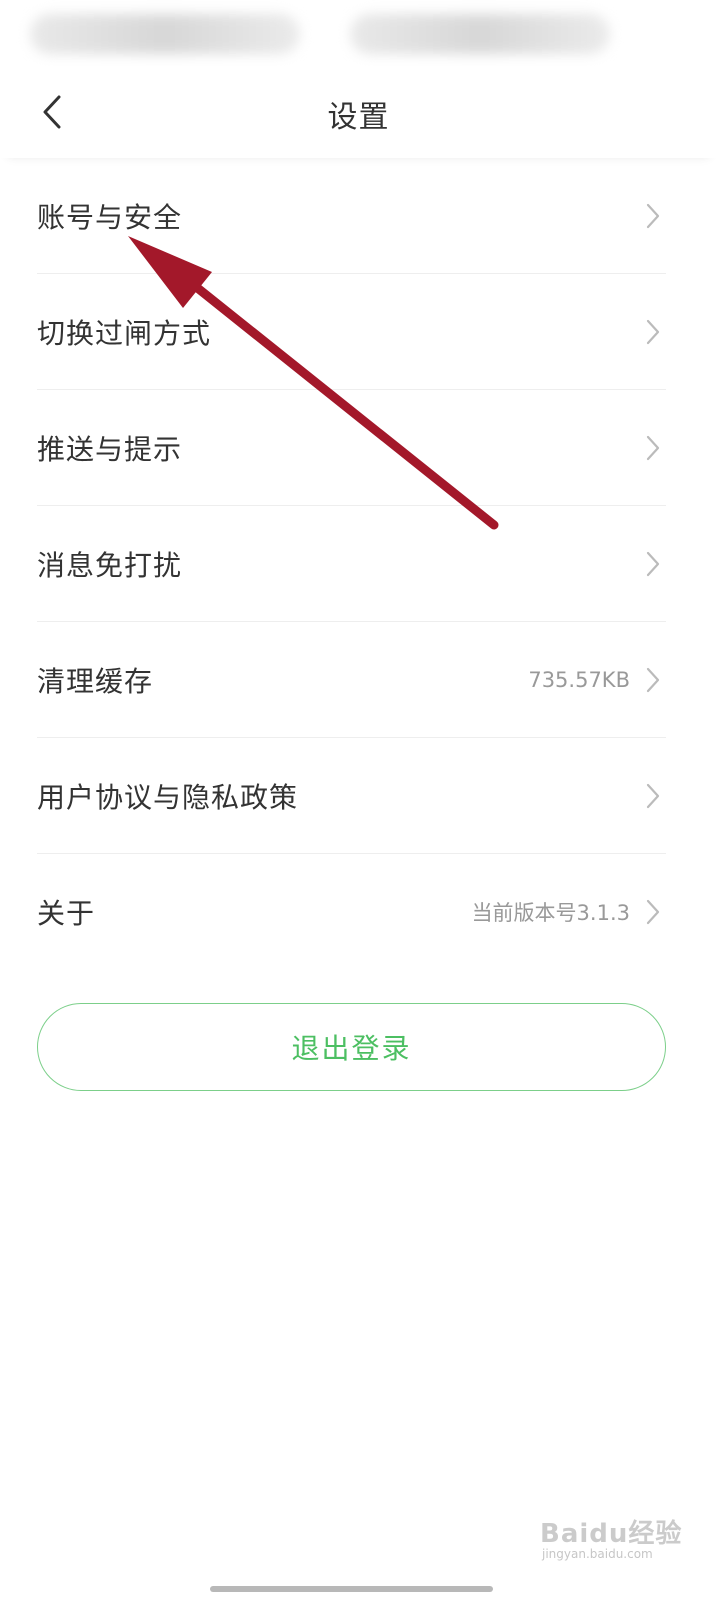  Describe the element at coordinates (351, 448) in the screenshot. I see `settings-item-push-notifications: 推送与提示` at that location.